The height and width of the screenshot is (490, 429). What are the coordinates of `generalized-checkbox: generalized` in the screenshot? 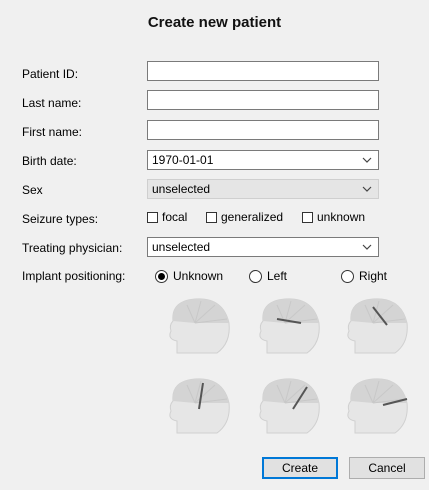 It's located at (244, 217).